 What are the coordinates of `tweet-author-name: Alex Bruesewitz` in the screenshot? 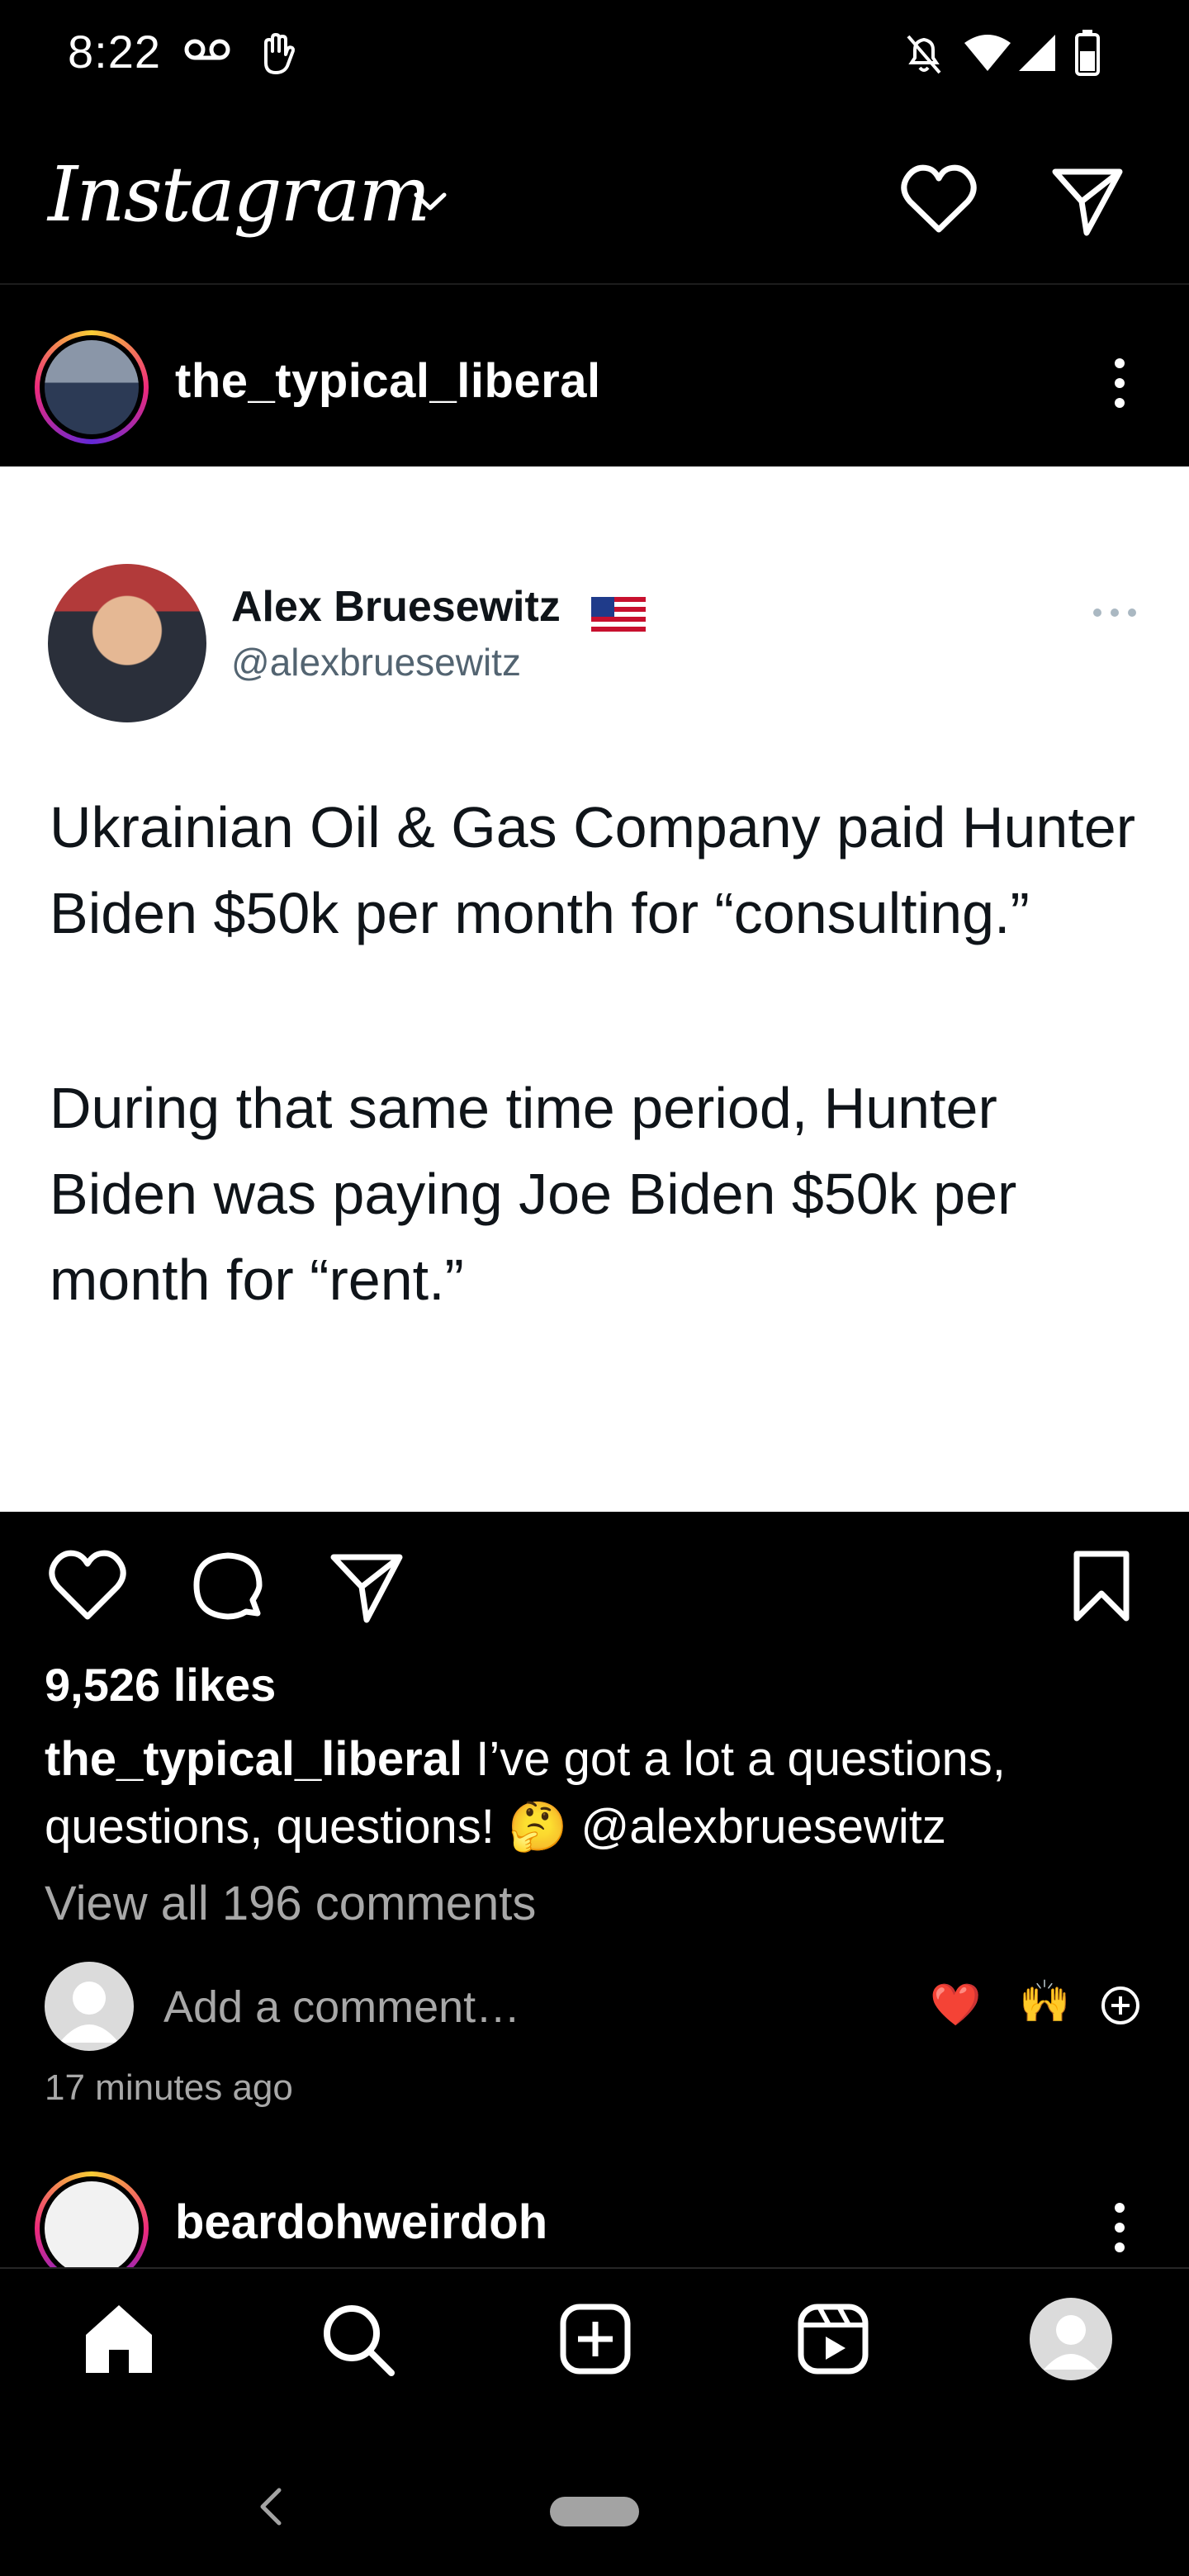 It's located at (396, 607).